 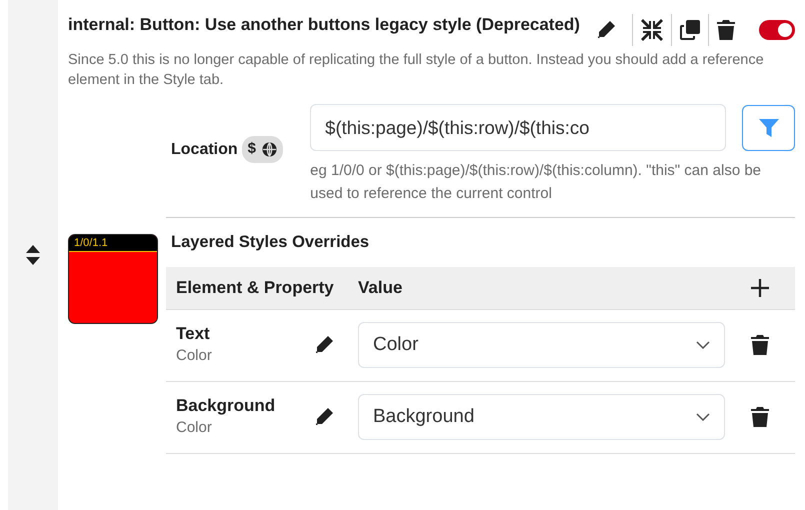 I want to click on sort-icon, so click(x=33, y=255).